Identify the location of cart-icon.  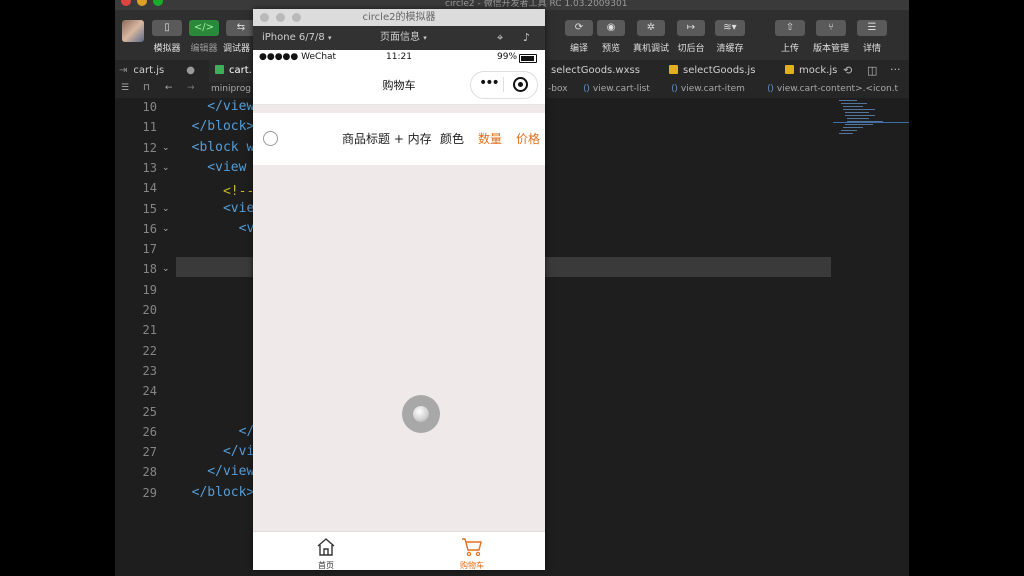
(472, 547).